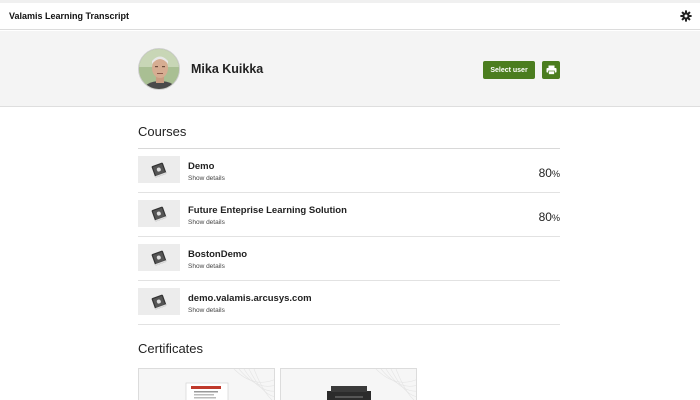 This screenshot has height=400, width=700. What do you see at coordinates (349, 171) in the screenshot?
I see `list-item: Demo Show details 80%` at bounding box center [349, 171].